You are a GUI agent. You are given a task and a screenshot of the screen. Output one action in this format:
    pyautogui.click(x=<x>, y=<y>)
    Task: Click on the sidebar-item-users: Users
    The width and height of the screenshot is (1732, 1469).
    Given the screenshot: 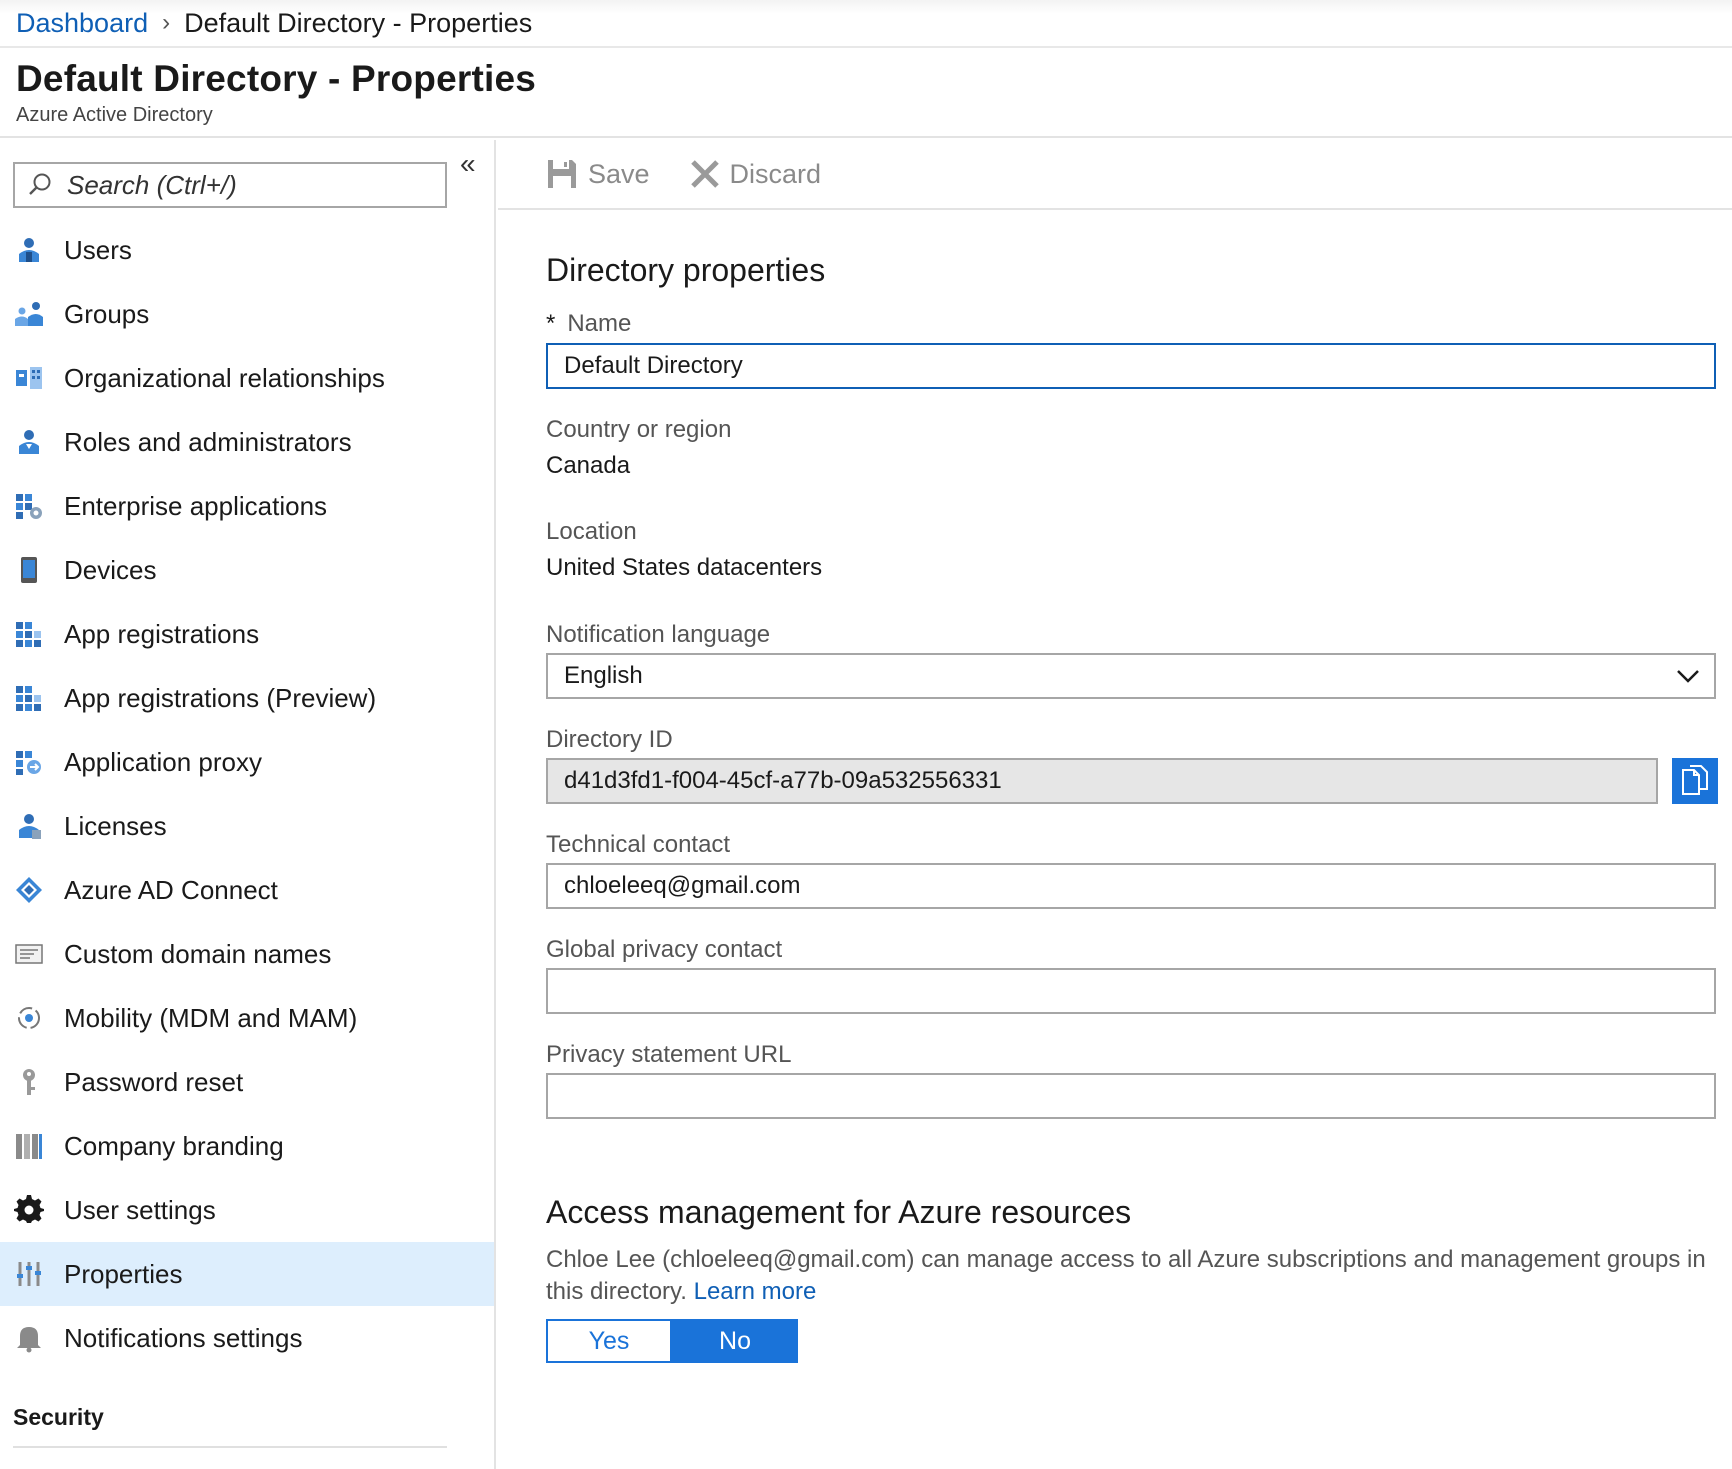 What is the action you would take?
    pyautogui.click(x=247, y=250)
    